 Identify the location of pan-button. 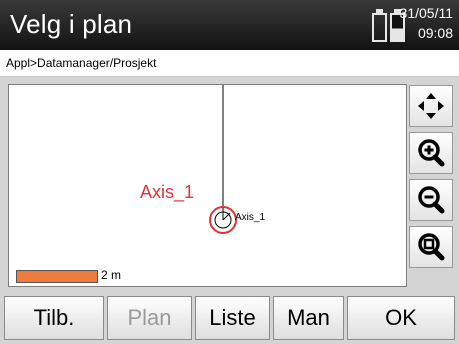
(431, 106).